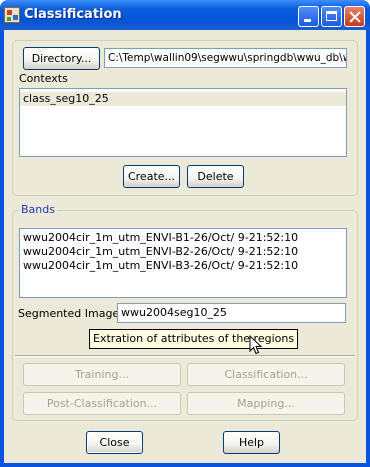  I want to click on delete-button: Delete, so click(215, 176).